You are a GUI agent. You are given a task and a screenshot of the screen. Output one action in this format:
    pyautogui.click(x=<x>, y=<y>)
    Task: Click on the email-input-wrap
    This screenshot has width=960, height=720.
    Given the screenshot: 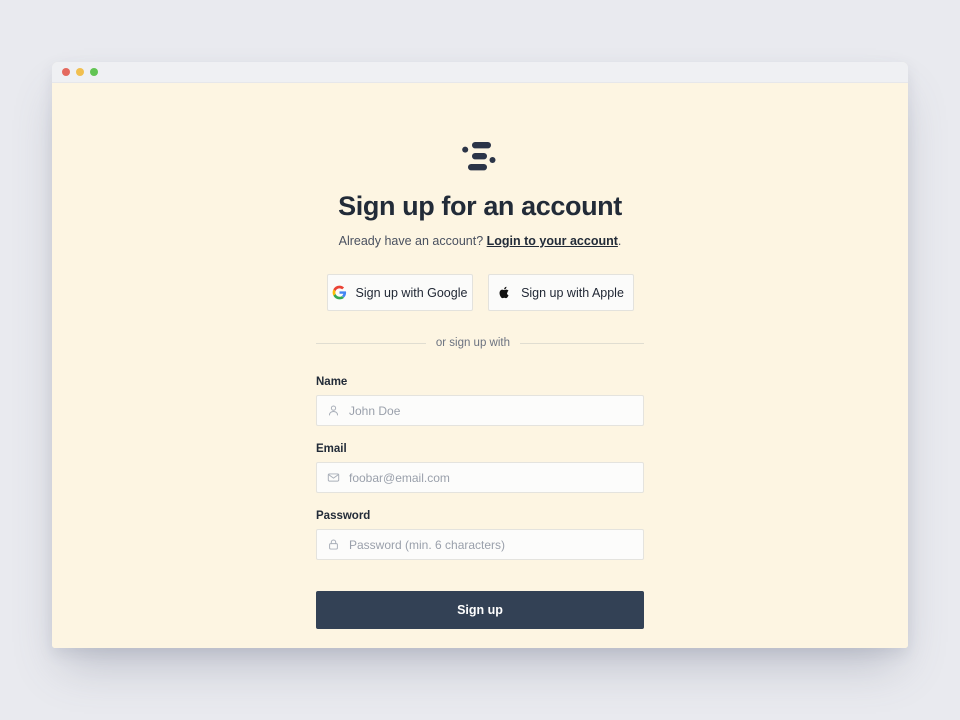 What is the action you would take?
    pyautogui.click(x=480, y=477)
    